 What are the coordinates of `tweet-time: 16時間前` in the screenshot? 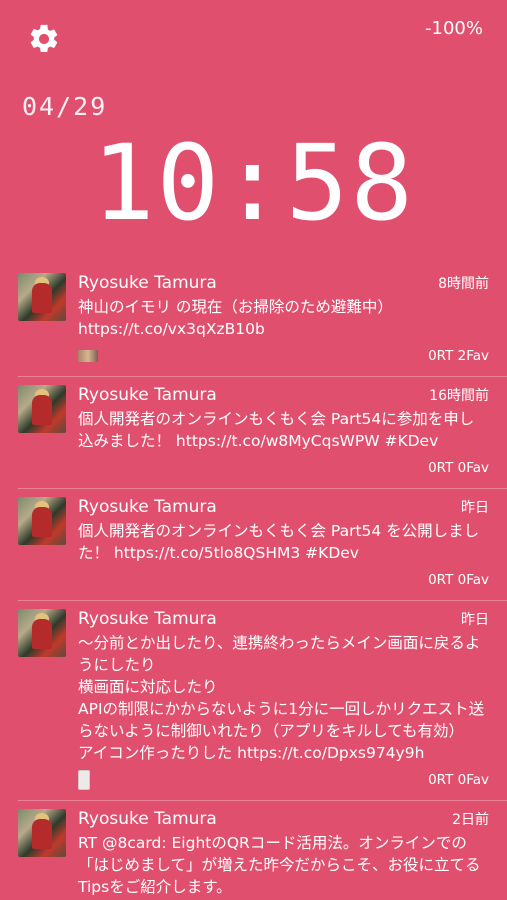 It's located at (459, 396).